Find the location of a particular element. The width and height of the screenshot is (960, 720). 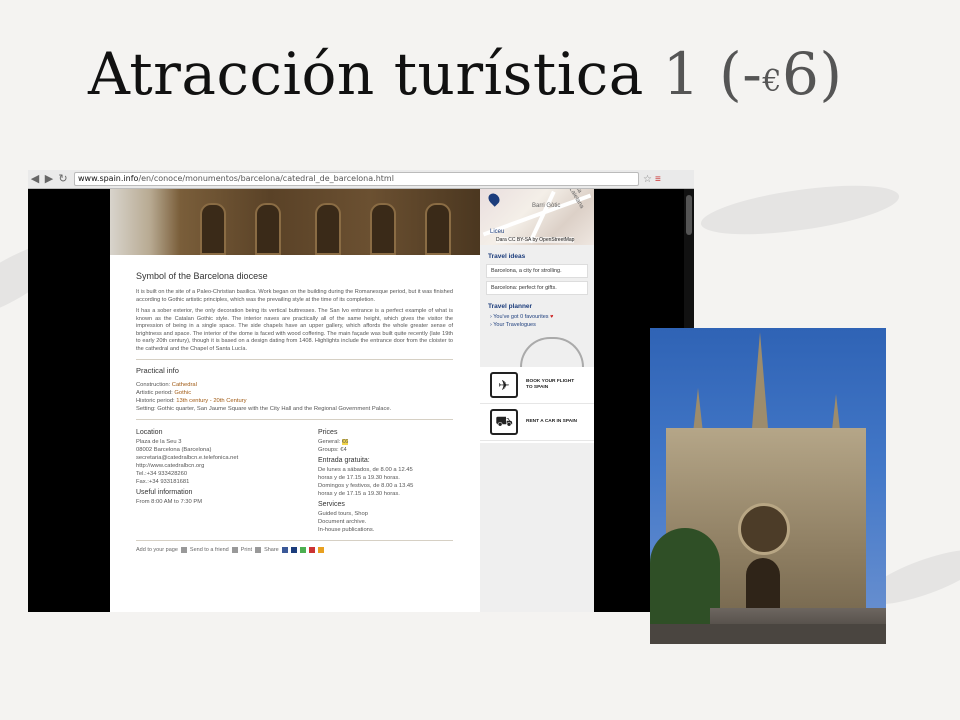

delicious-icon is located at coordinates (293, 550).